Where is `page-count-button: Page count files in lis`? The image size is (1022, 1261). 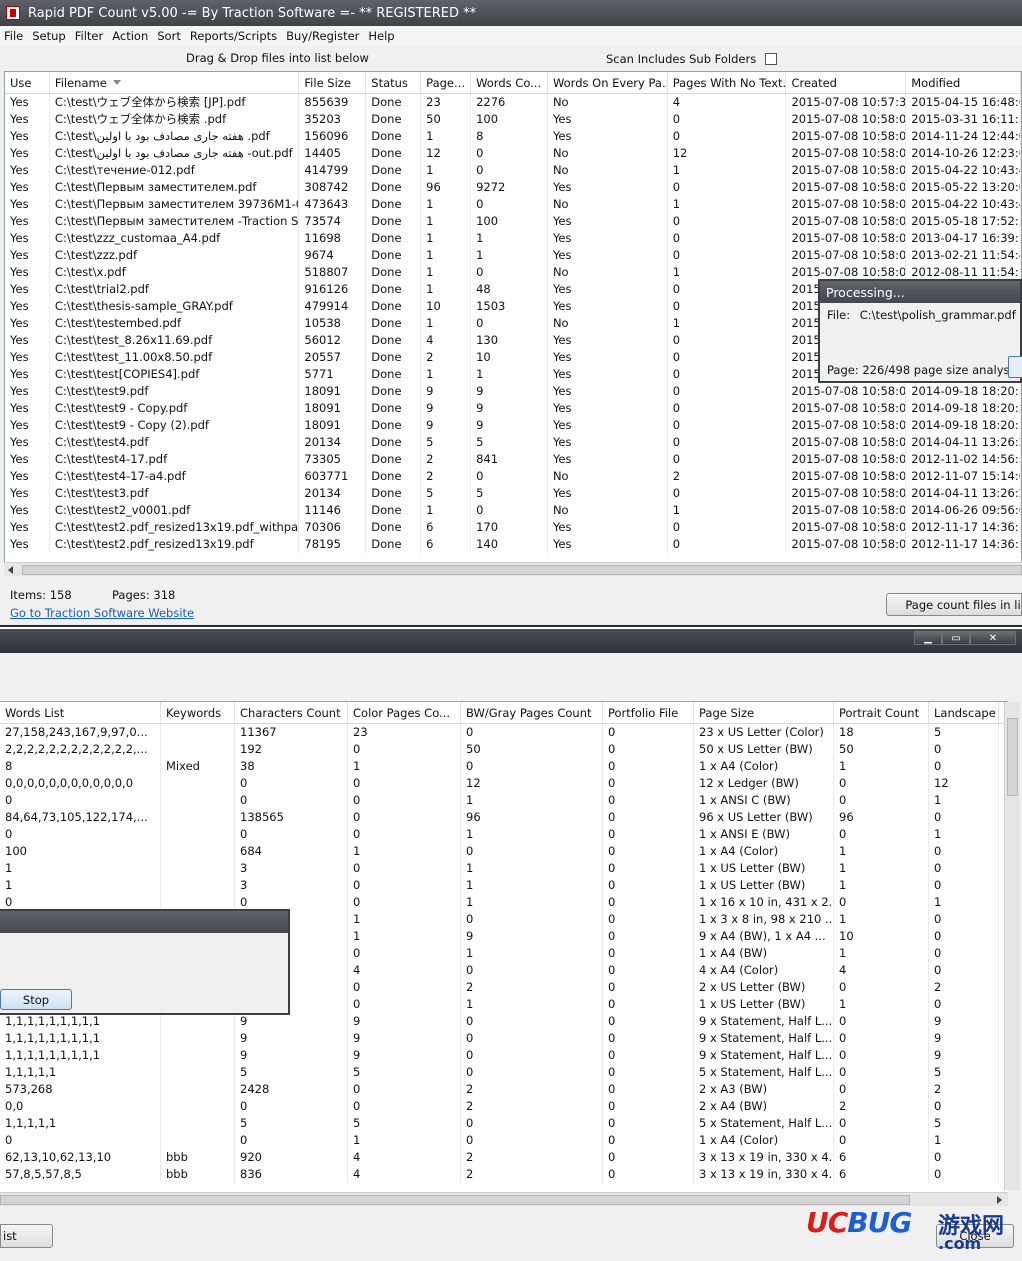
page-count-button: Page count files in lis is located at coordinates (954, 604).